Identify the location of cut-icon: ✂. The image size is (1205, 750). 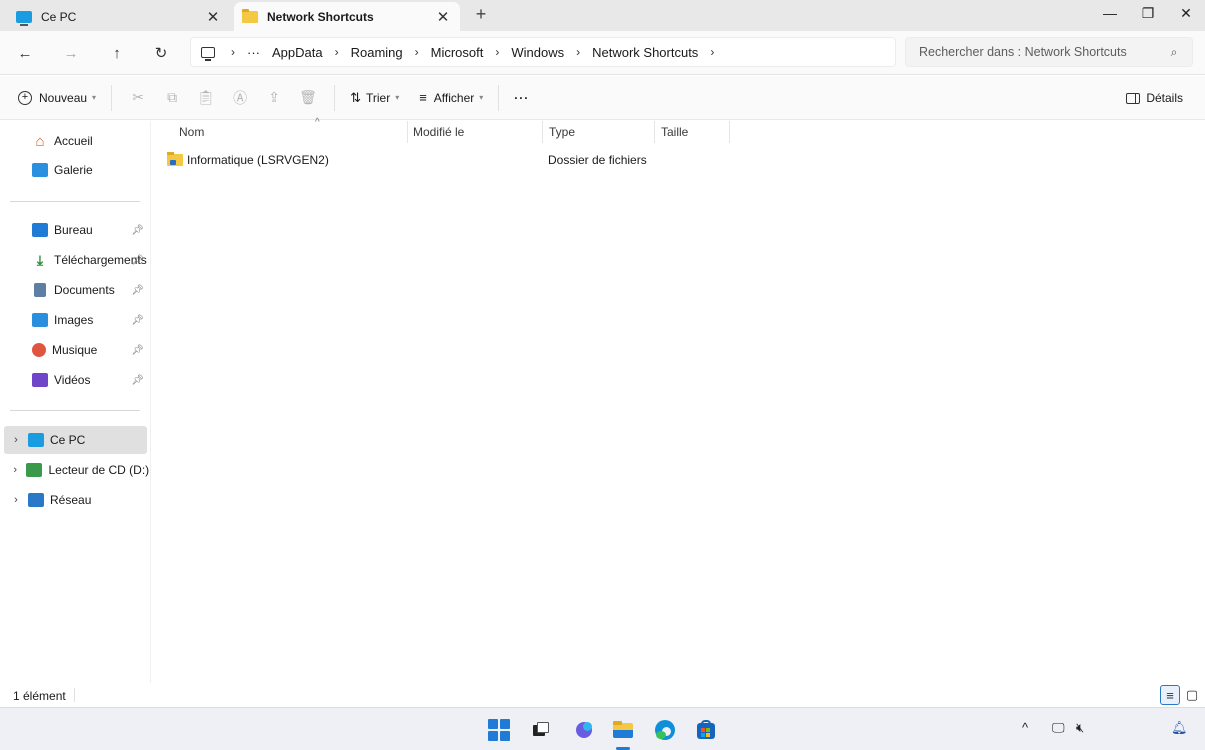
(138, 97).